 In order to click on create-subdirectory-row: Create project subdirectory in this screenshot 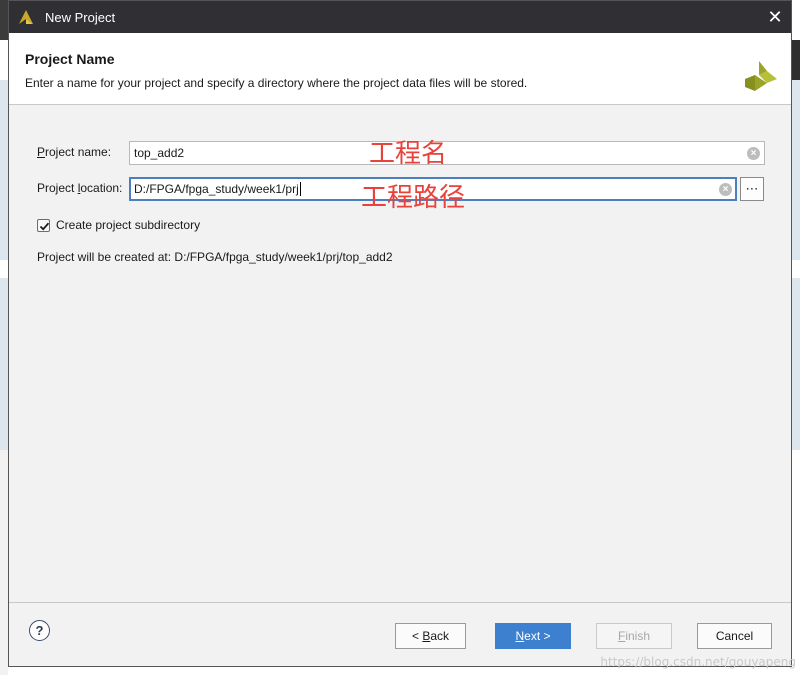, I will do `click(118, 225)`.